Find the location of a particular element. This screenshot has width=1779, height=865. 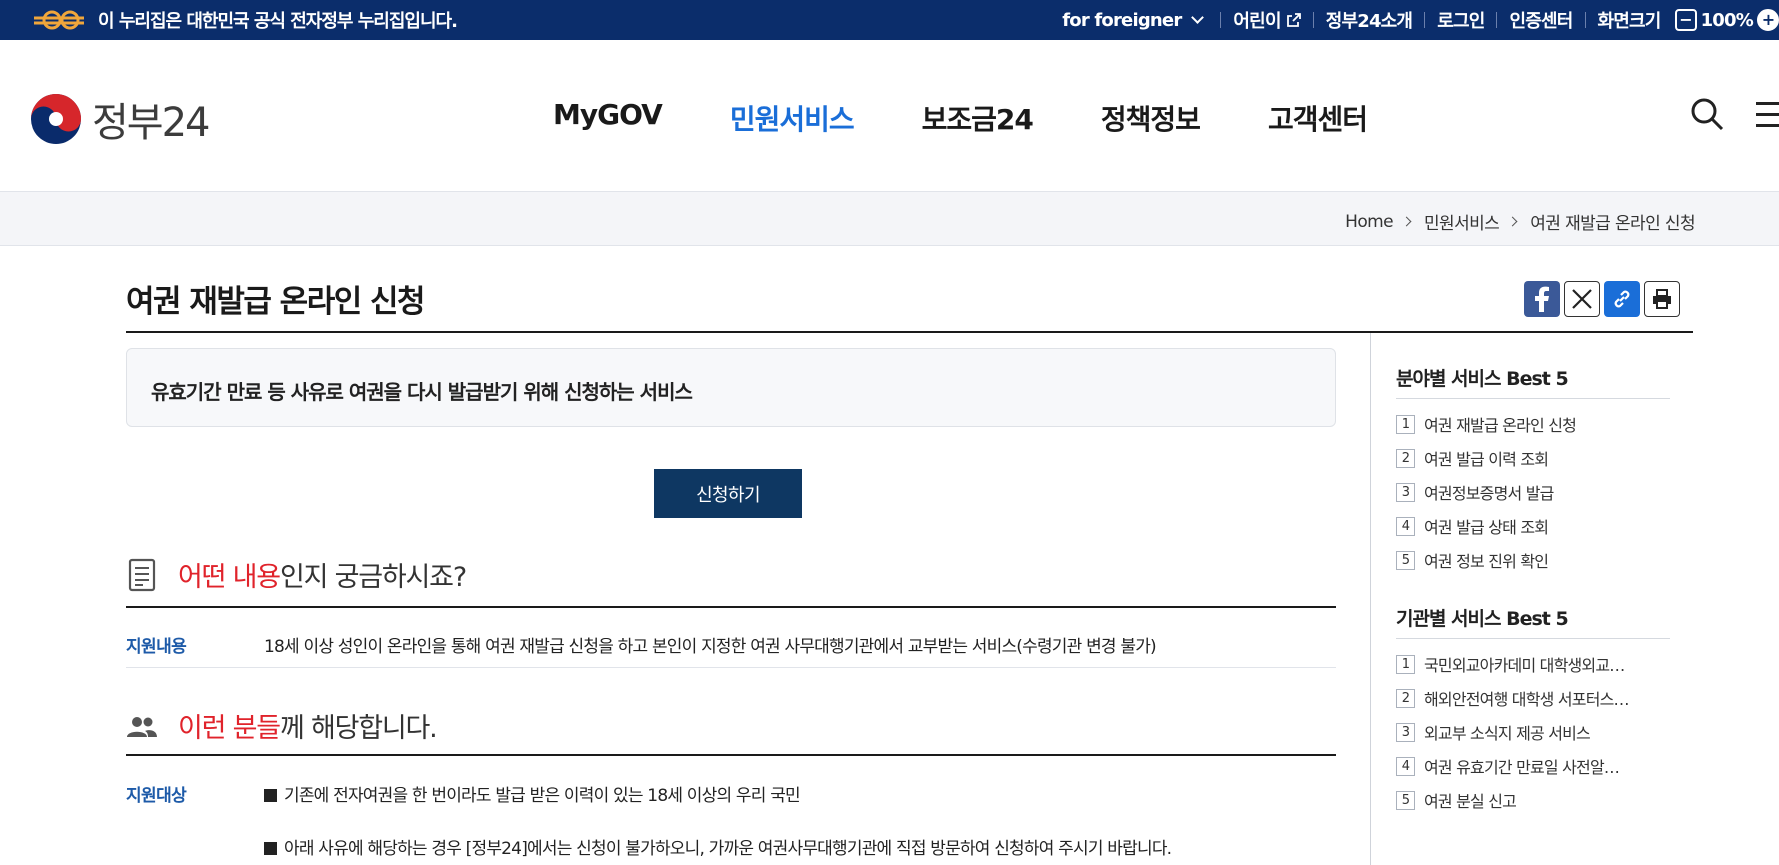

section-what-heading: 어떤 내용 인지 궁금하시죠? is located at coordinates (296, 574).